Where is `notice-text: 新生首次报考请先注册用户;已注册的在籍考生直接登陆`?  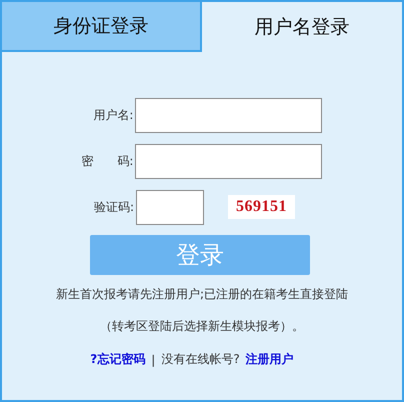
notice-text: 新生首次报考请先注册用户;已注册的在籍考生直接登陆 is located at coordinates (202, 294).